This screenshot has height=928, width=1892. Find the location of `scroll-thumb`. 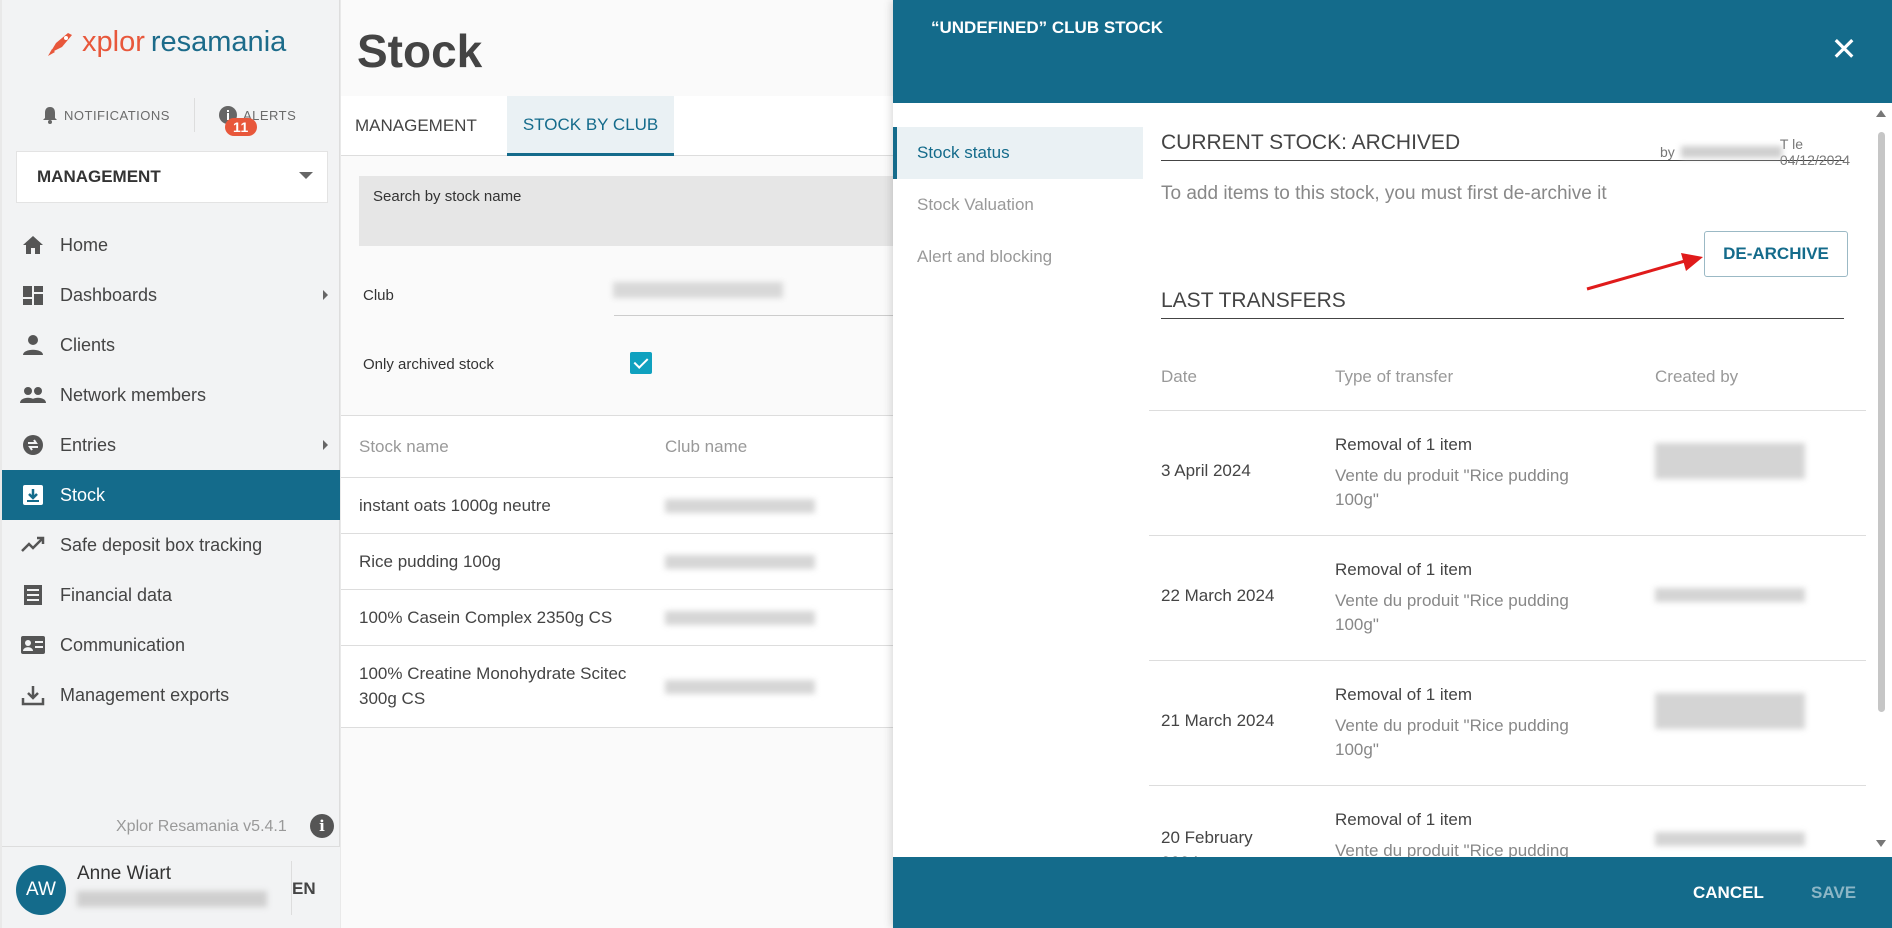

scroll-thumb is located at coordinates (1881, 422).